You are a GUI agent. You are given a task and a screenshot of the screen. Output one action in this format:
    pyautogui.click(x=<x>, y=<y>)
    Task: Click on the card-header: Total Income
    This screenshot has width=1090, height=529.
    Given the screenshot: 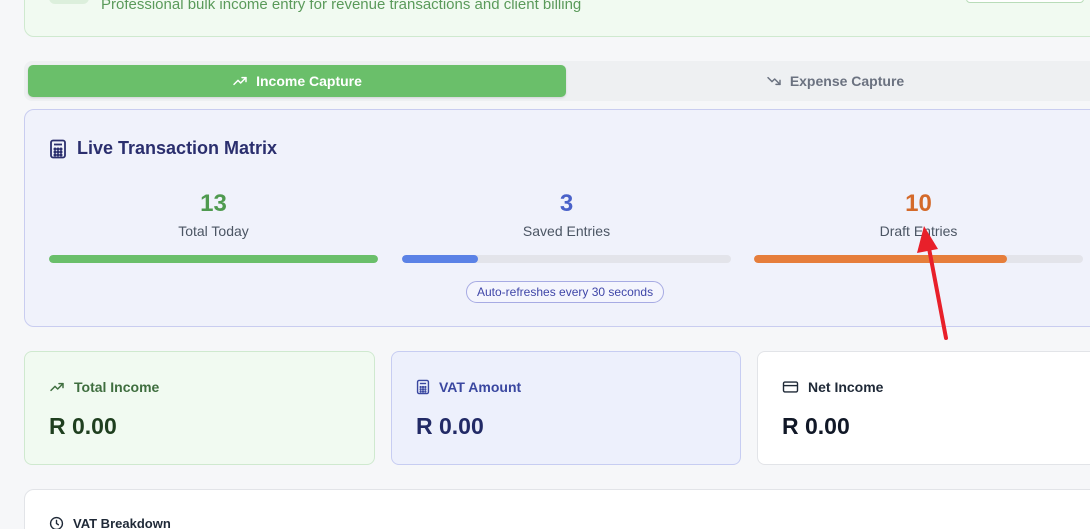 What is the action you would take?
    pyautogui.click(x=104, y=387)
    